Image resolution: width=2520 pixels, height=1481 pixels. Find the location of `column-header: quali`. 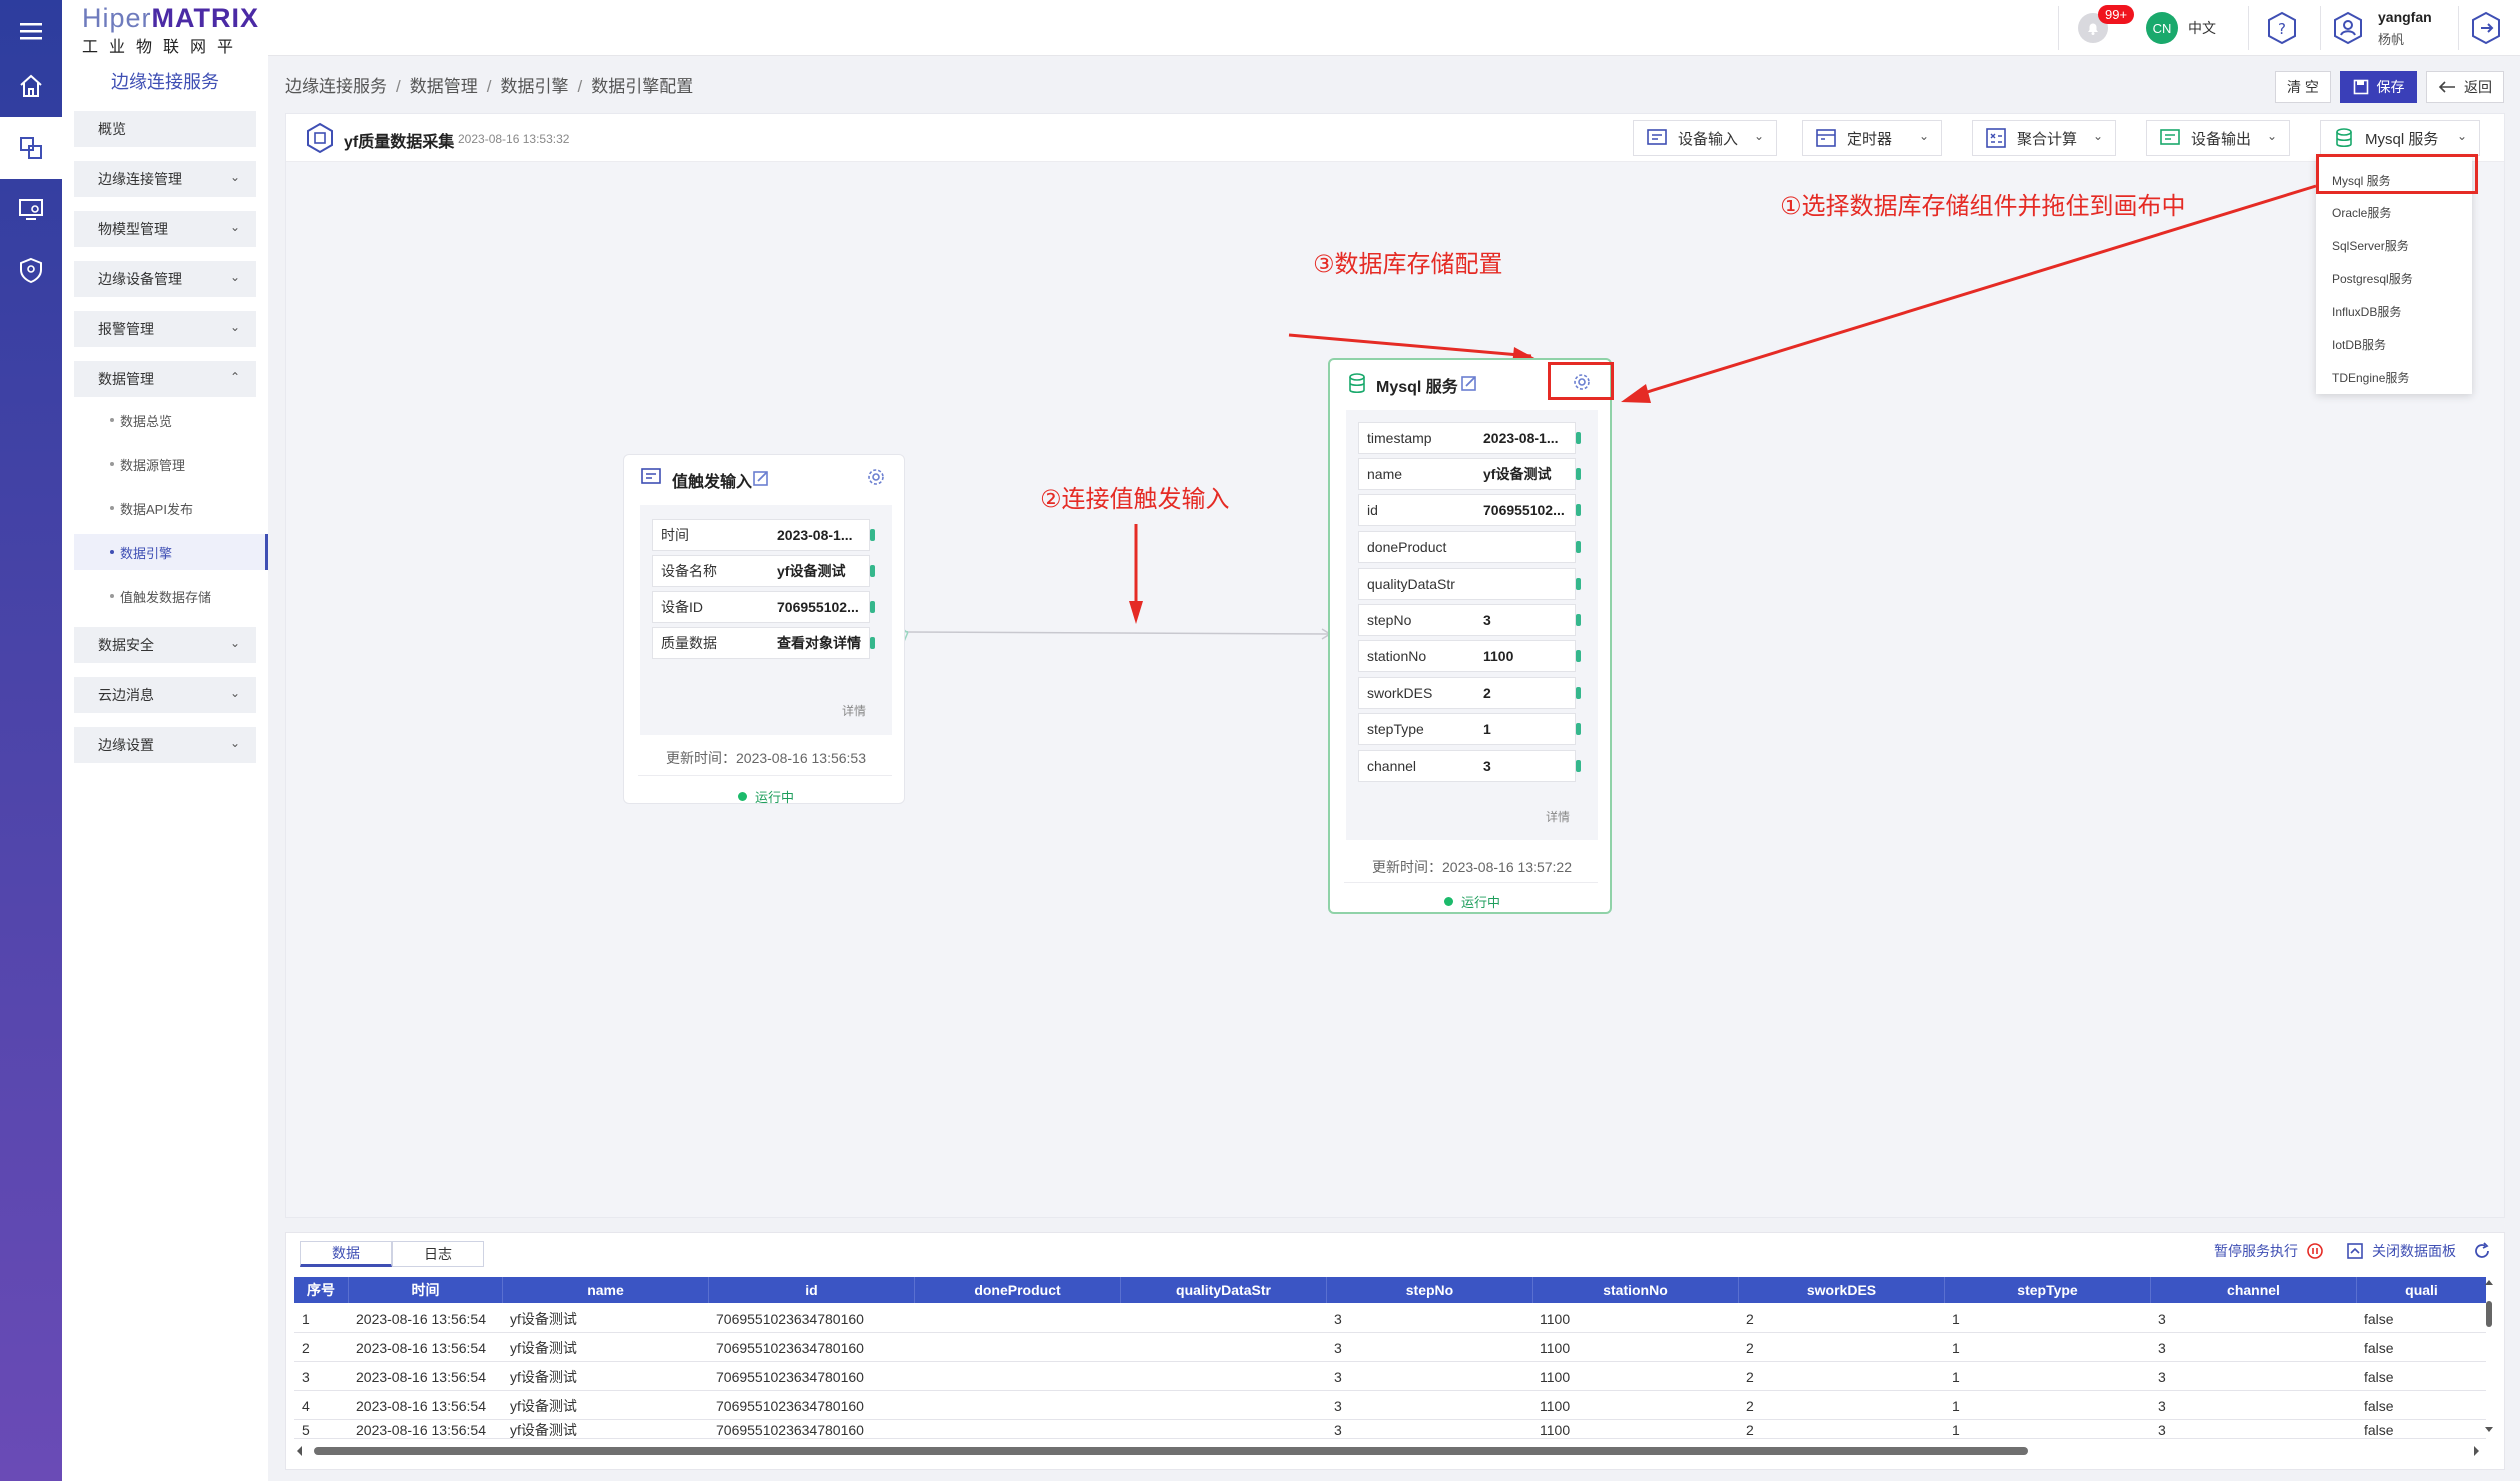

column-header: quali is located at coordinates (2421, 1290).